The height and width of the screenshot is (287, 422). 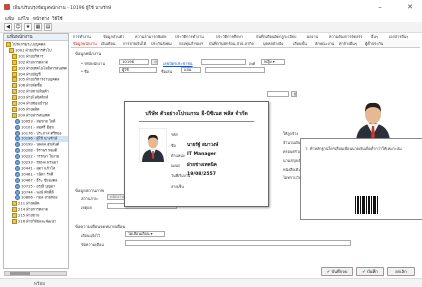 I want to click on calendar-icon: ▦, so click(x=38, y=27).